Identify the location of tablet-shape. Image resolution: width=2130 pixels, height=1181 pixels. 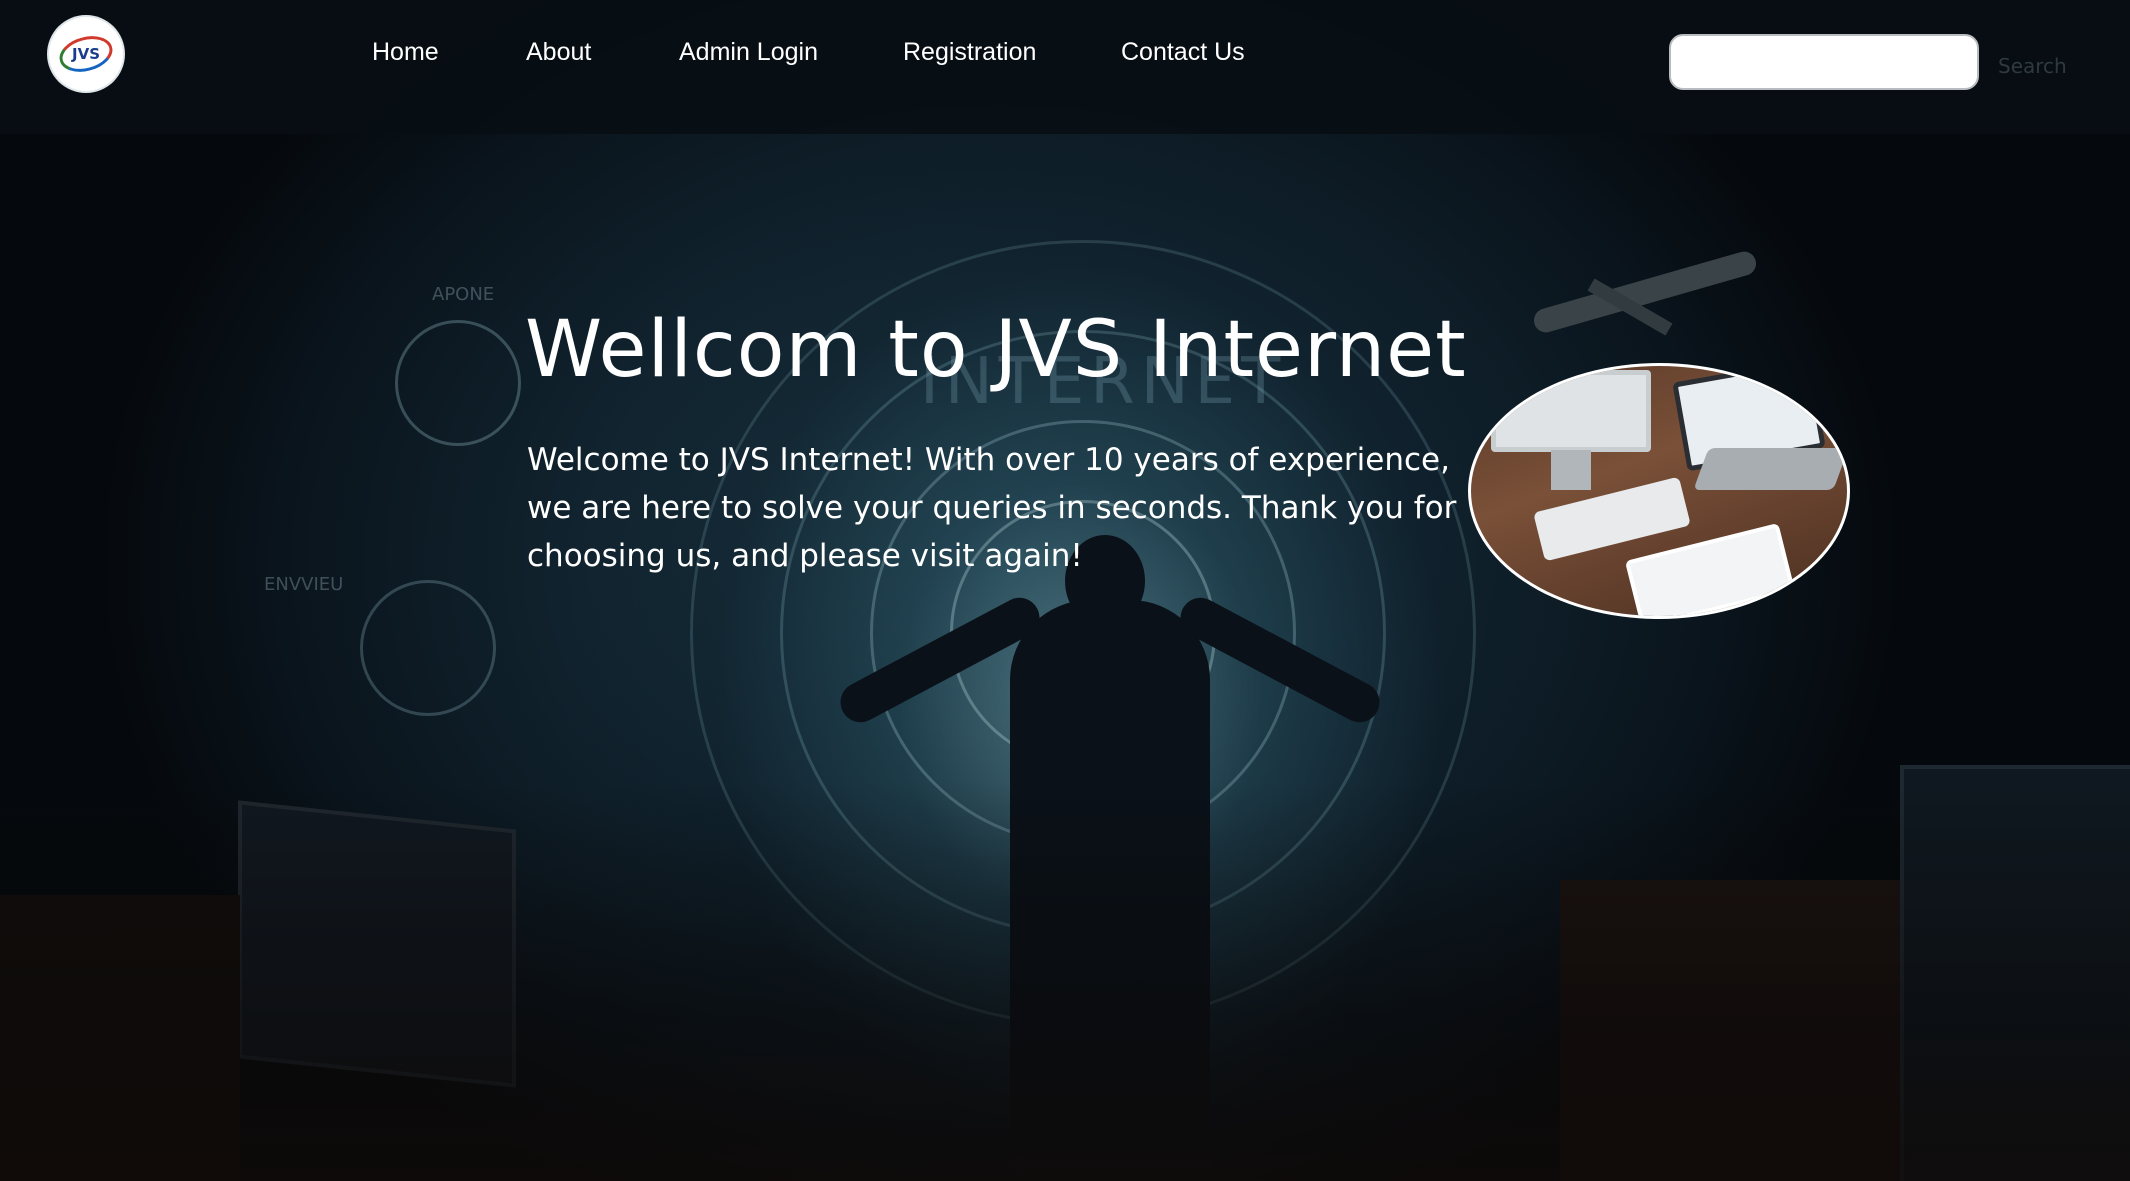
(1710, 569).